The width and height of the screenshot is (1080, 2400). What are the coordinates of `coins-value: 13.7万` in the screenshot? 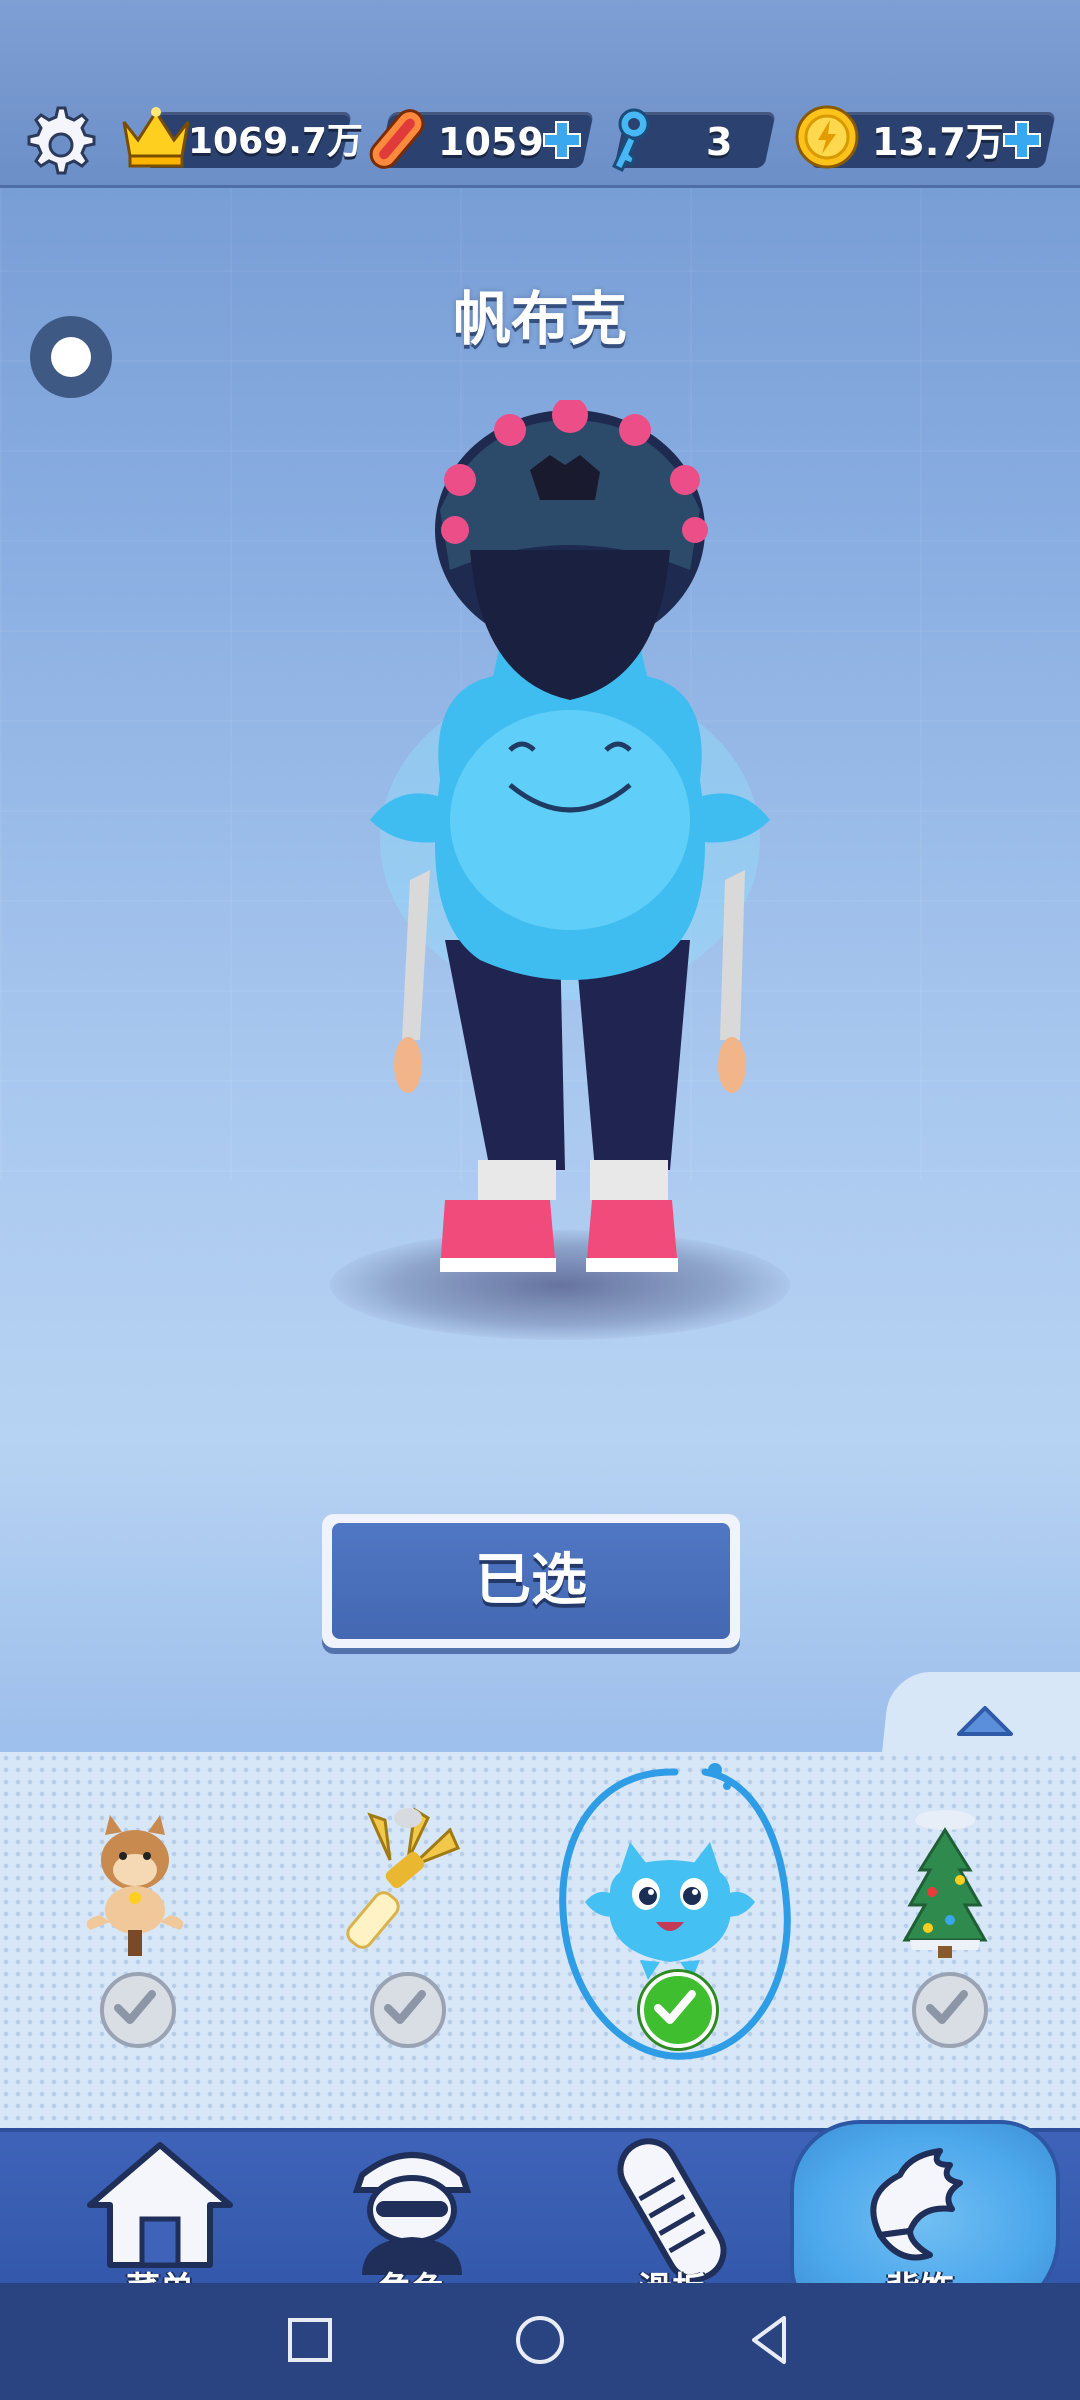 It's located at (938, 142).